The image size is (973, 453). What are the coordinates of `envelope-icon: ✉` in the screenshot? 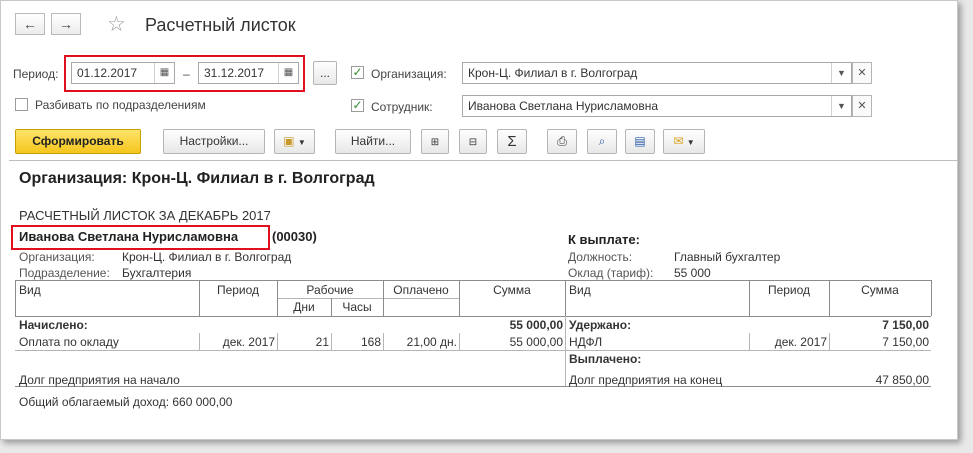 It's located at (678, 141).